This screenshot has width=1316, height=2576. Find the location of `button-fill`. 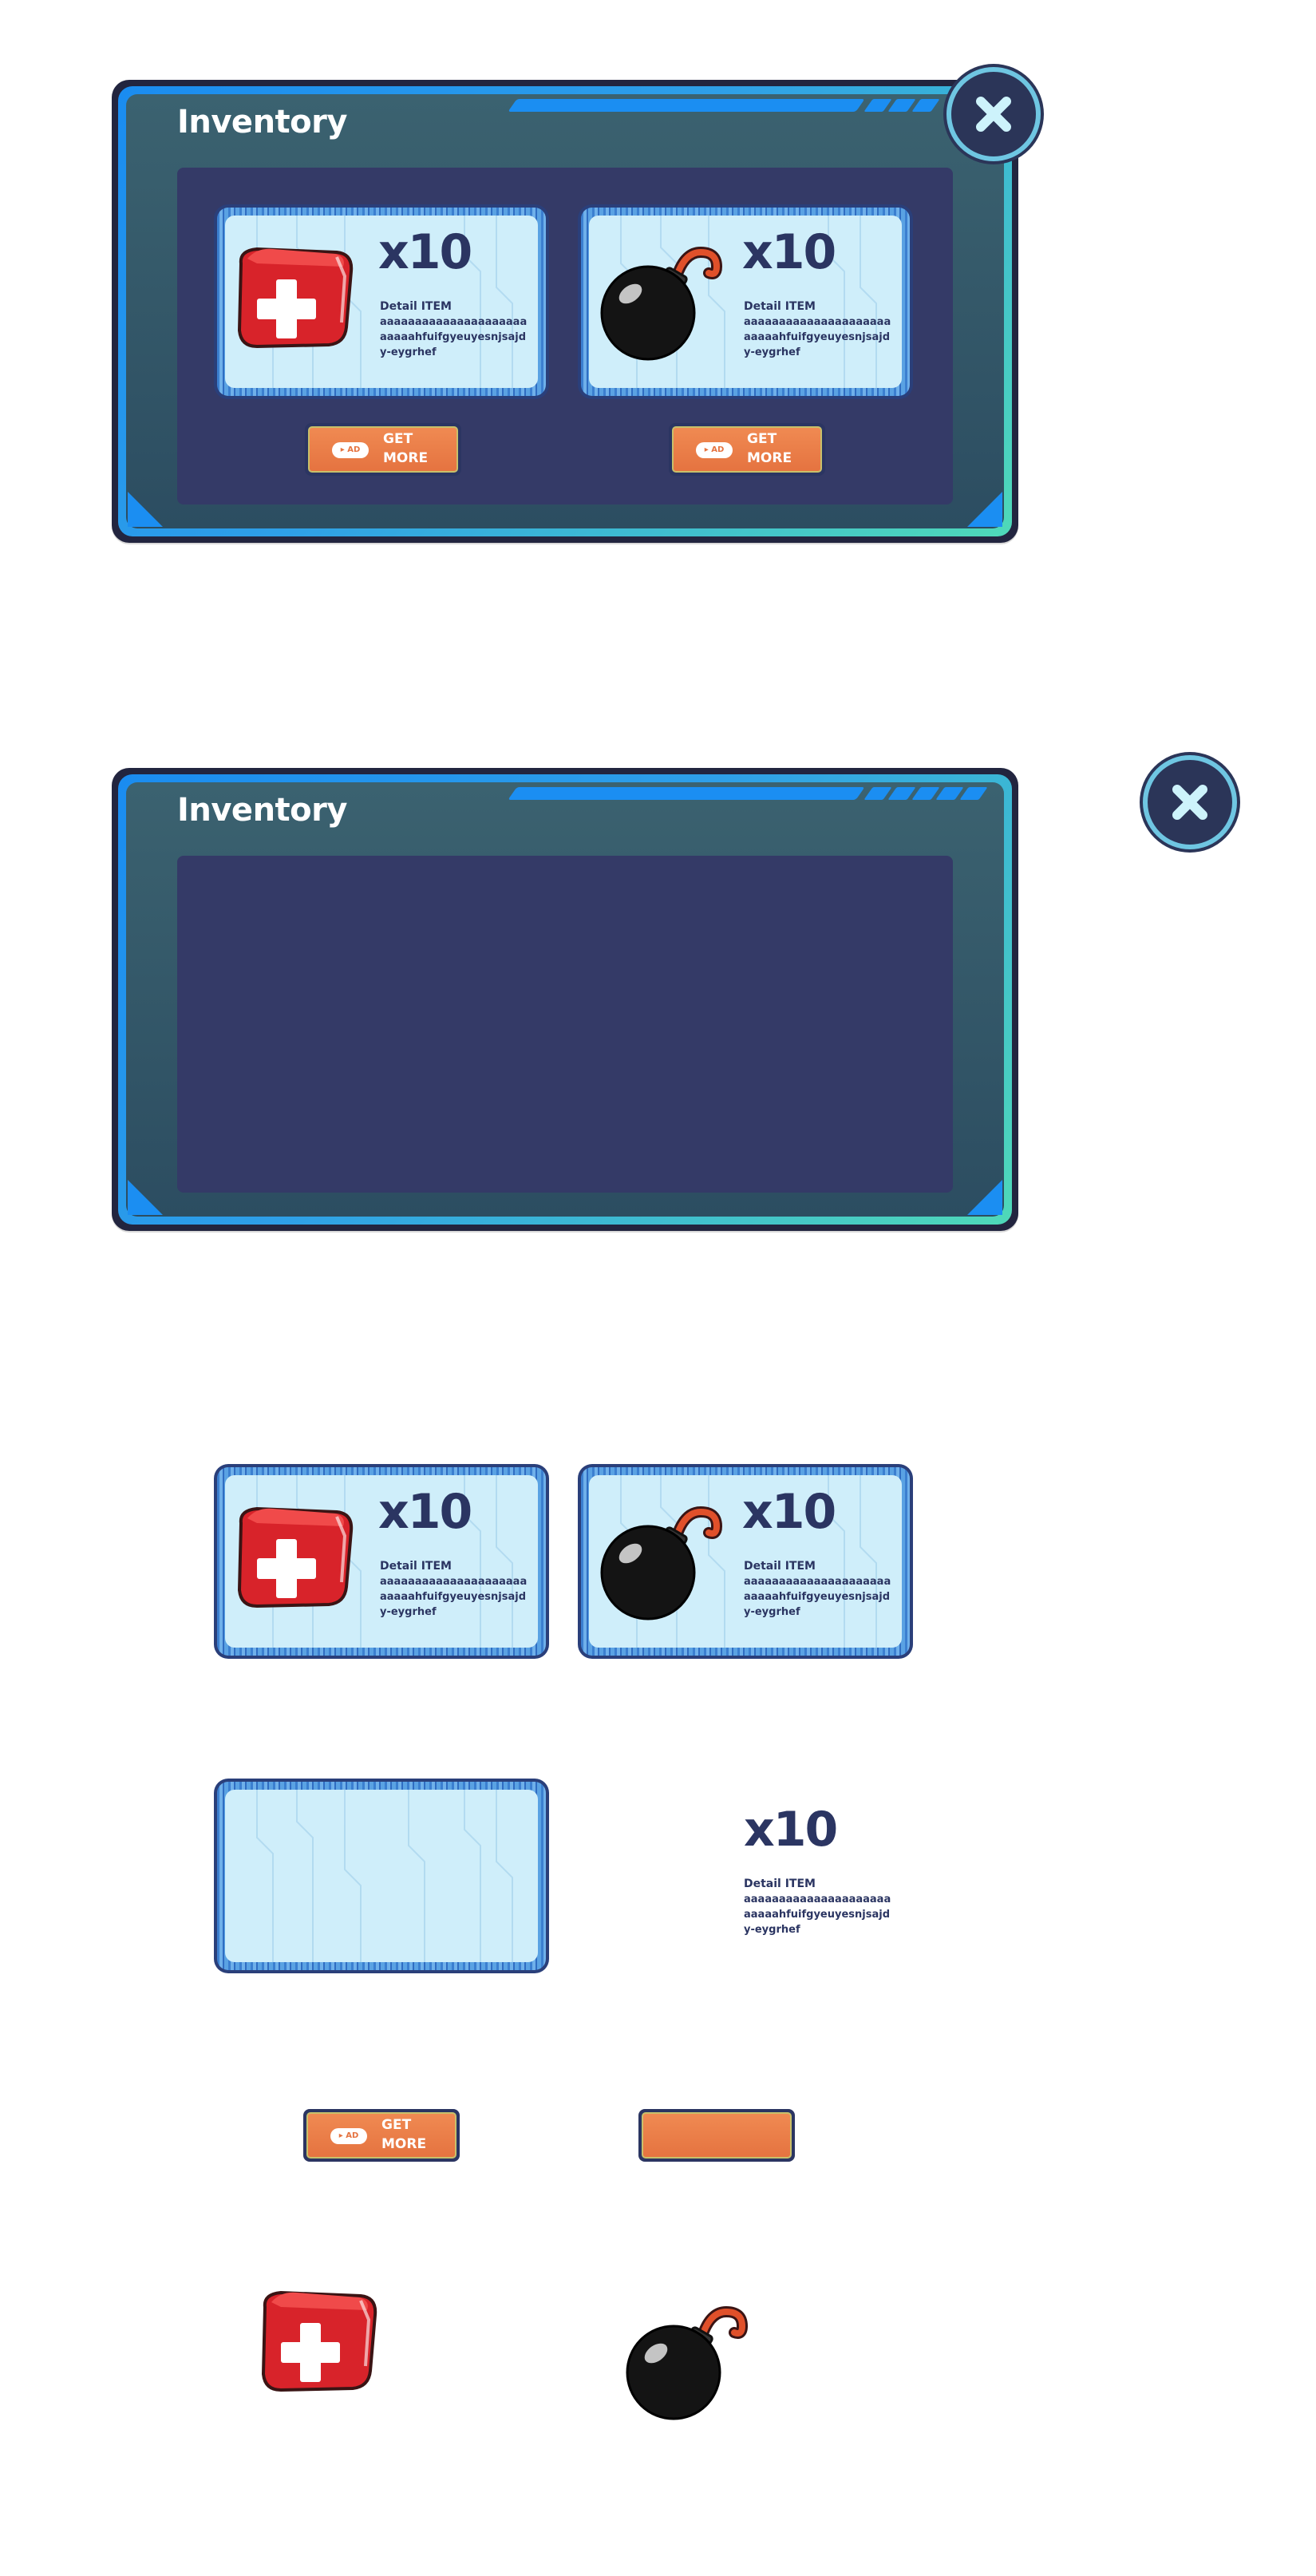

button-fill is located at coordinates (717, 2136).